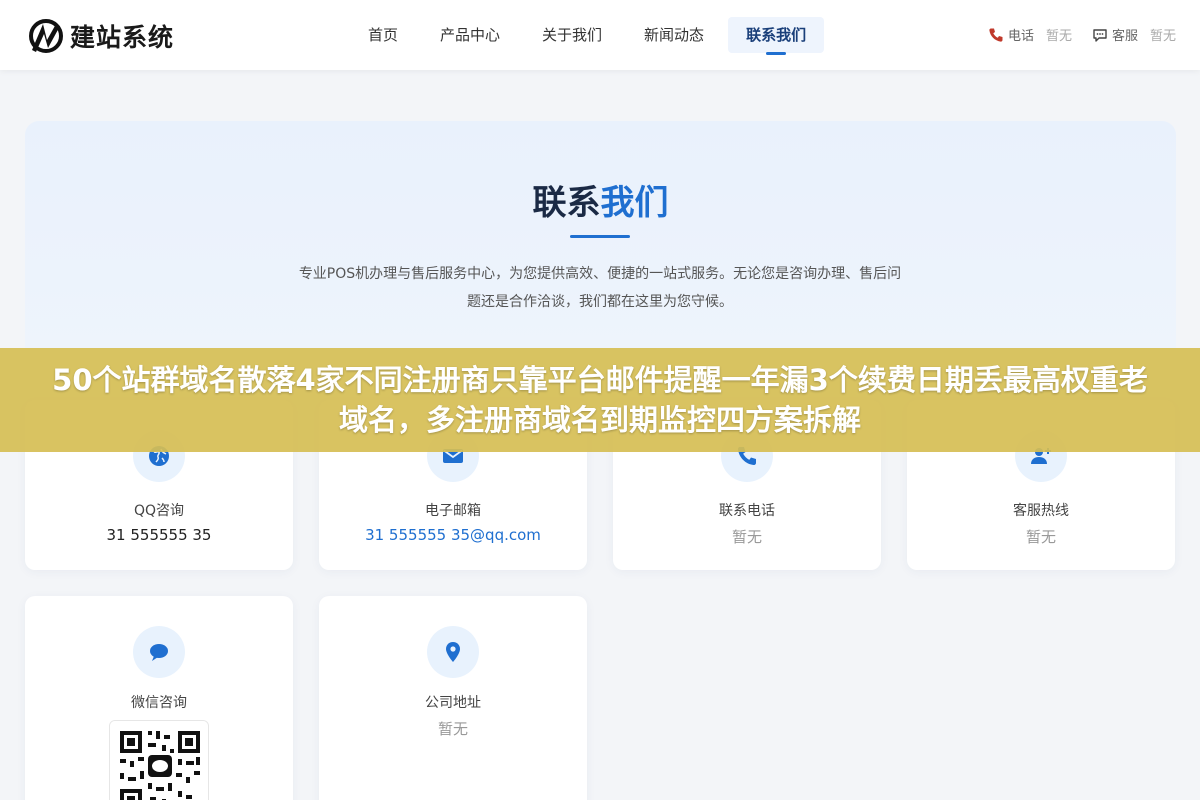 Image resolution: width=1200 pixels, height=800 pixels. What do you see at coordinates (159, 511) in the screenshot?
I see `card-label: QQ咨询` at bounding box center [159, 511].